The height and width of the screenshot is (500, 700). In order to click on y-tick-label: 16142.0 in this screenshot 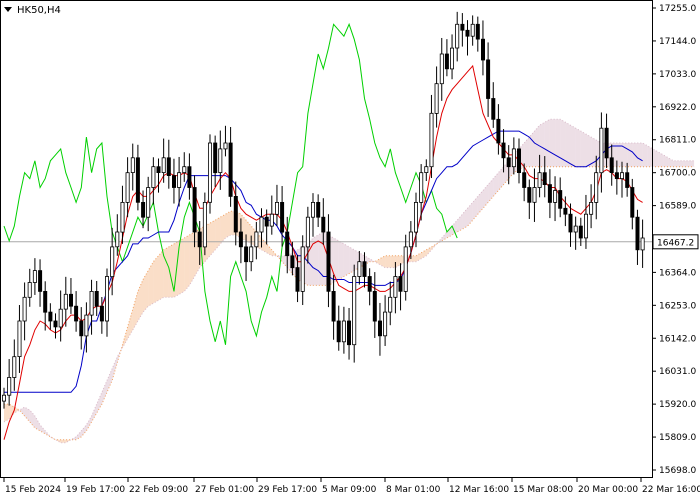, I will do `click(677, 339)`.